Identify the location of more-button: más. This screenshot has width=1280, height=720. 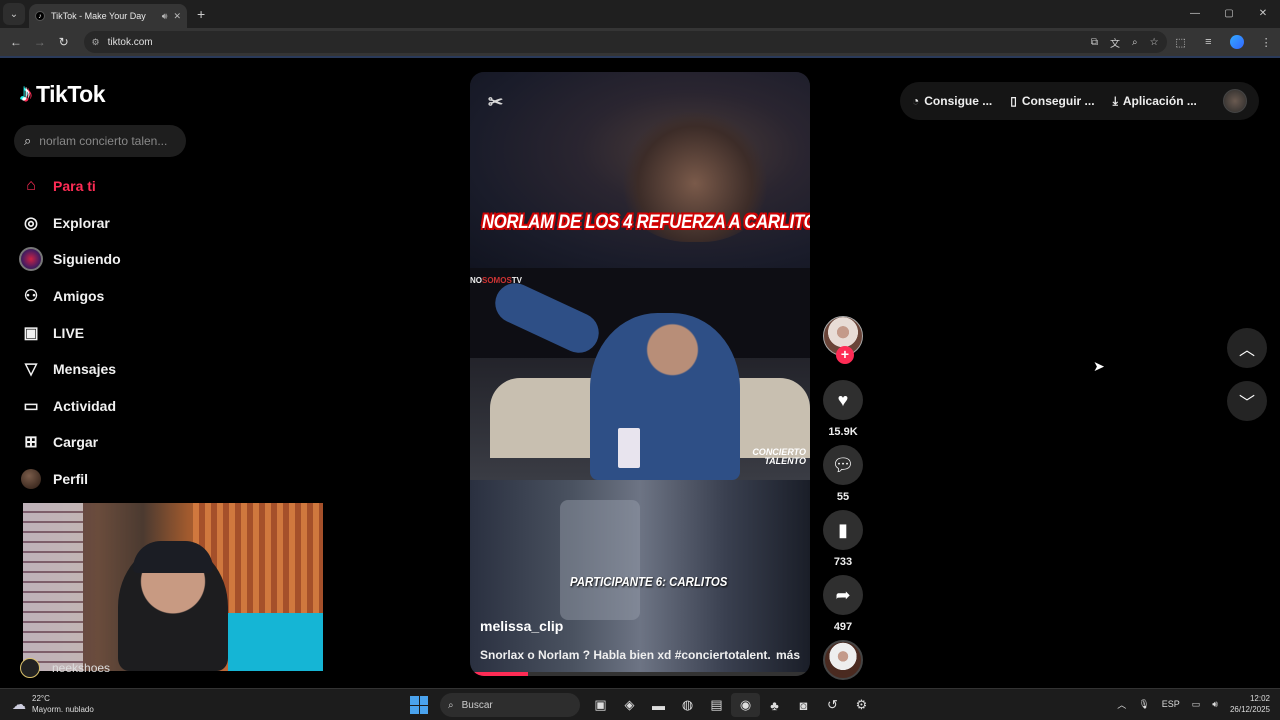
(788, 655).